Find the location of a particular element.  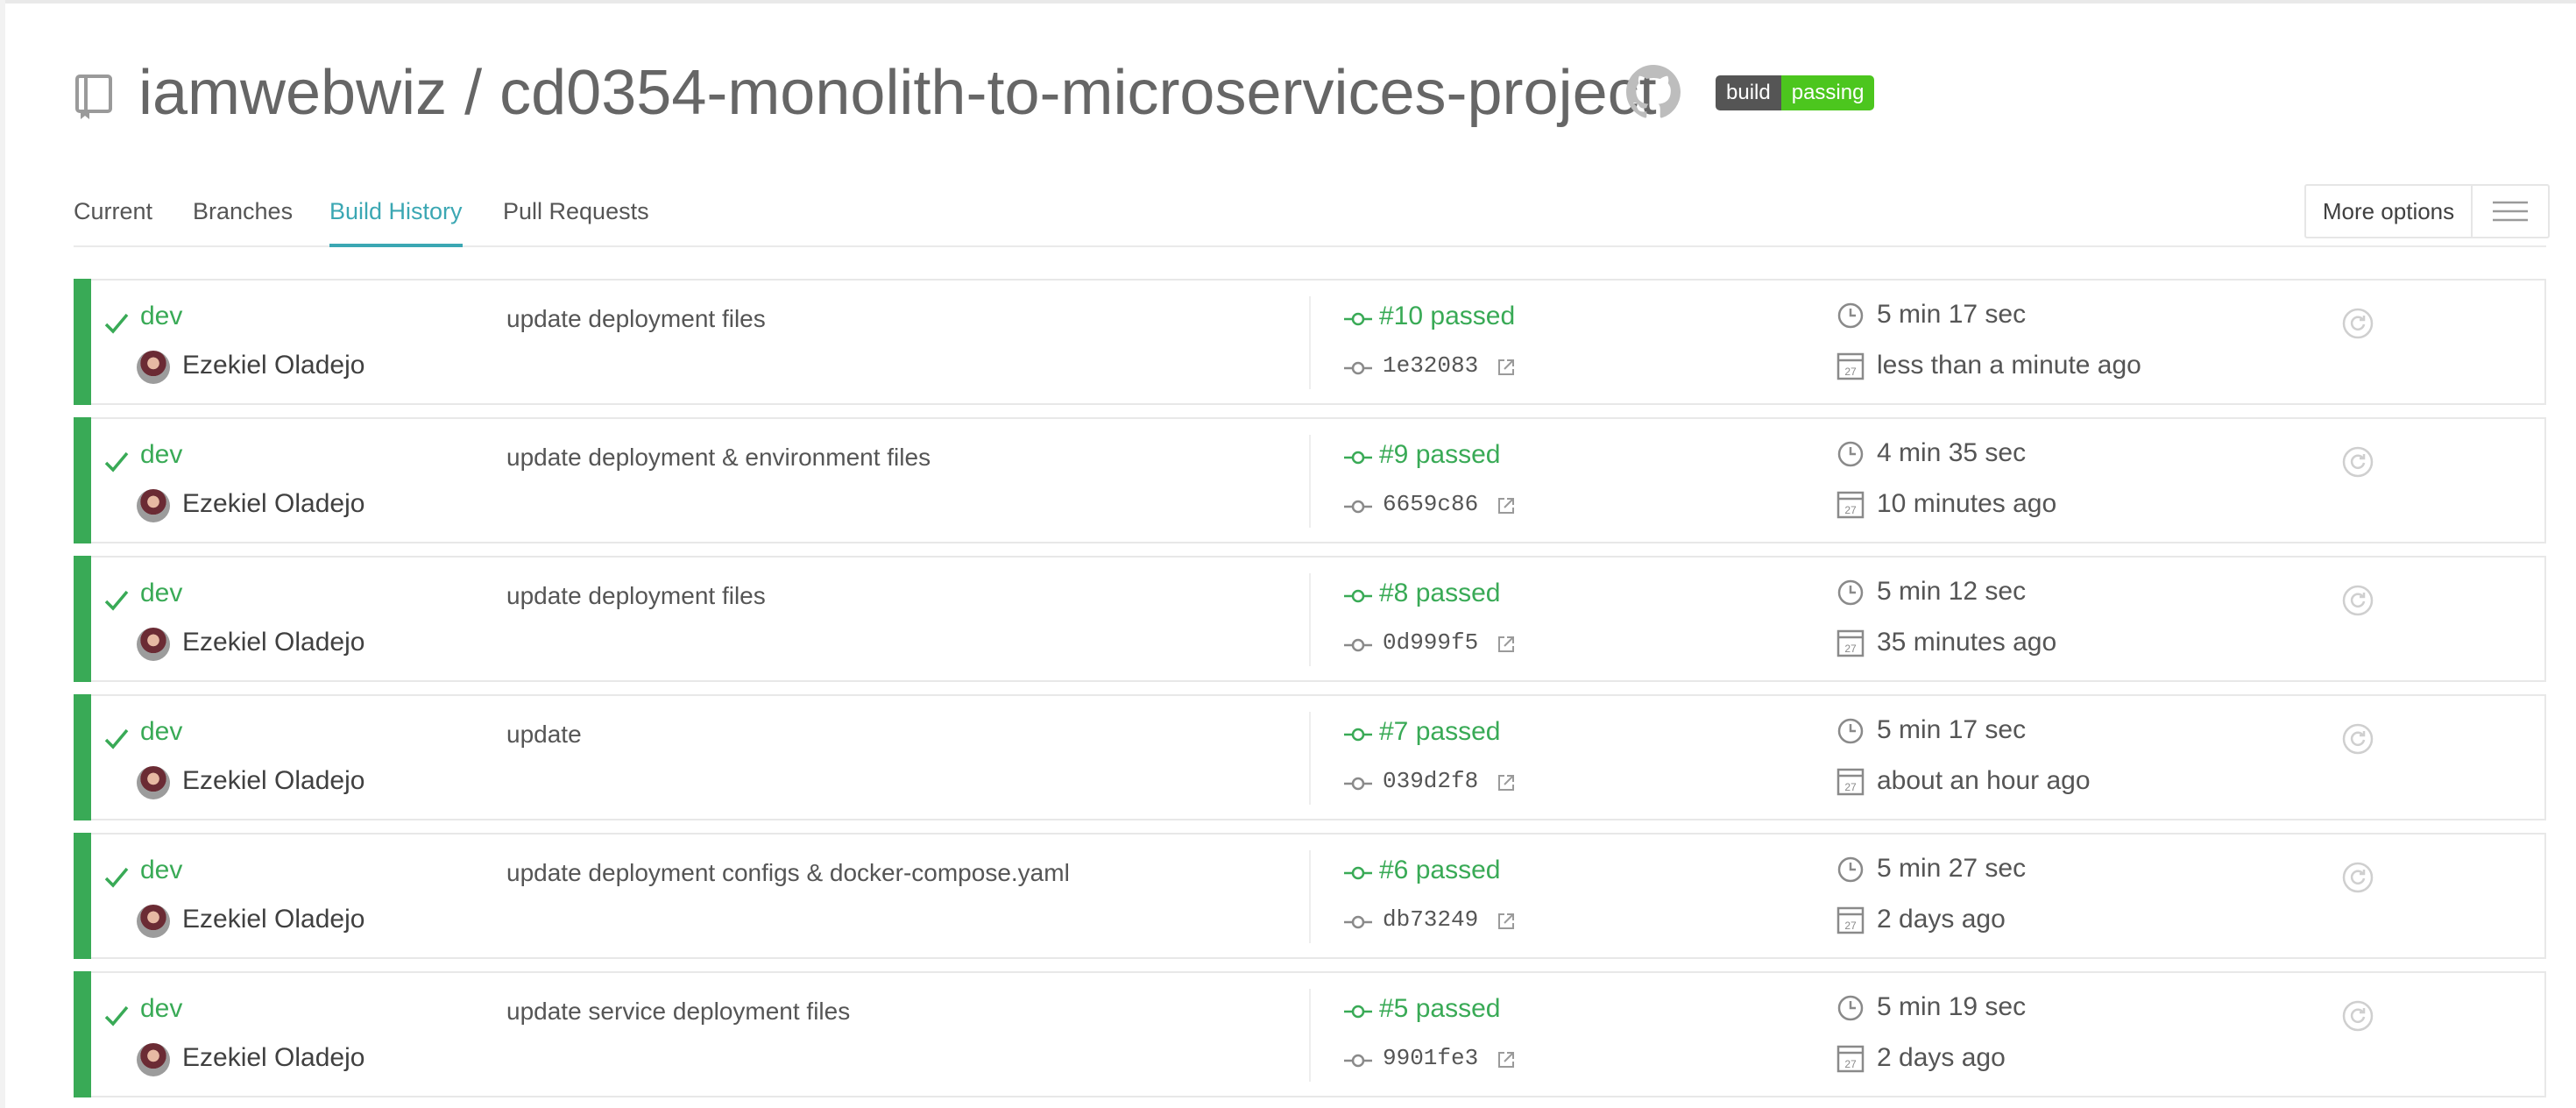

build-number: #9 passed is located at coordinates (1439, 455).